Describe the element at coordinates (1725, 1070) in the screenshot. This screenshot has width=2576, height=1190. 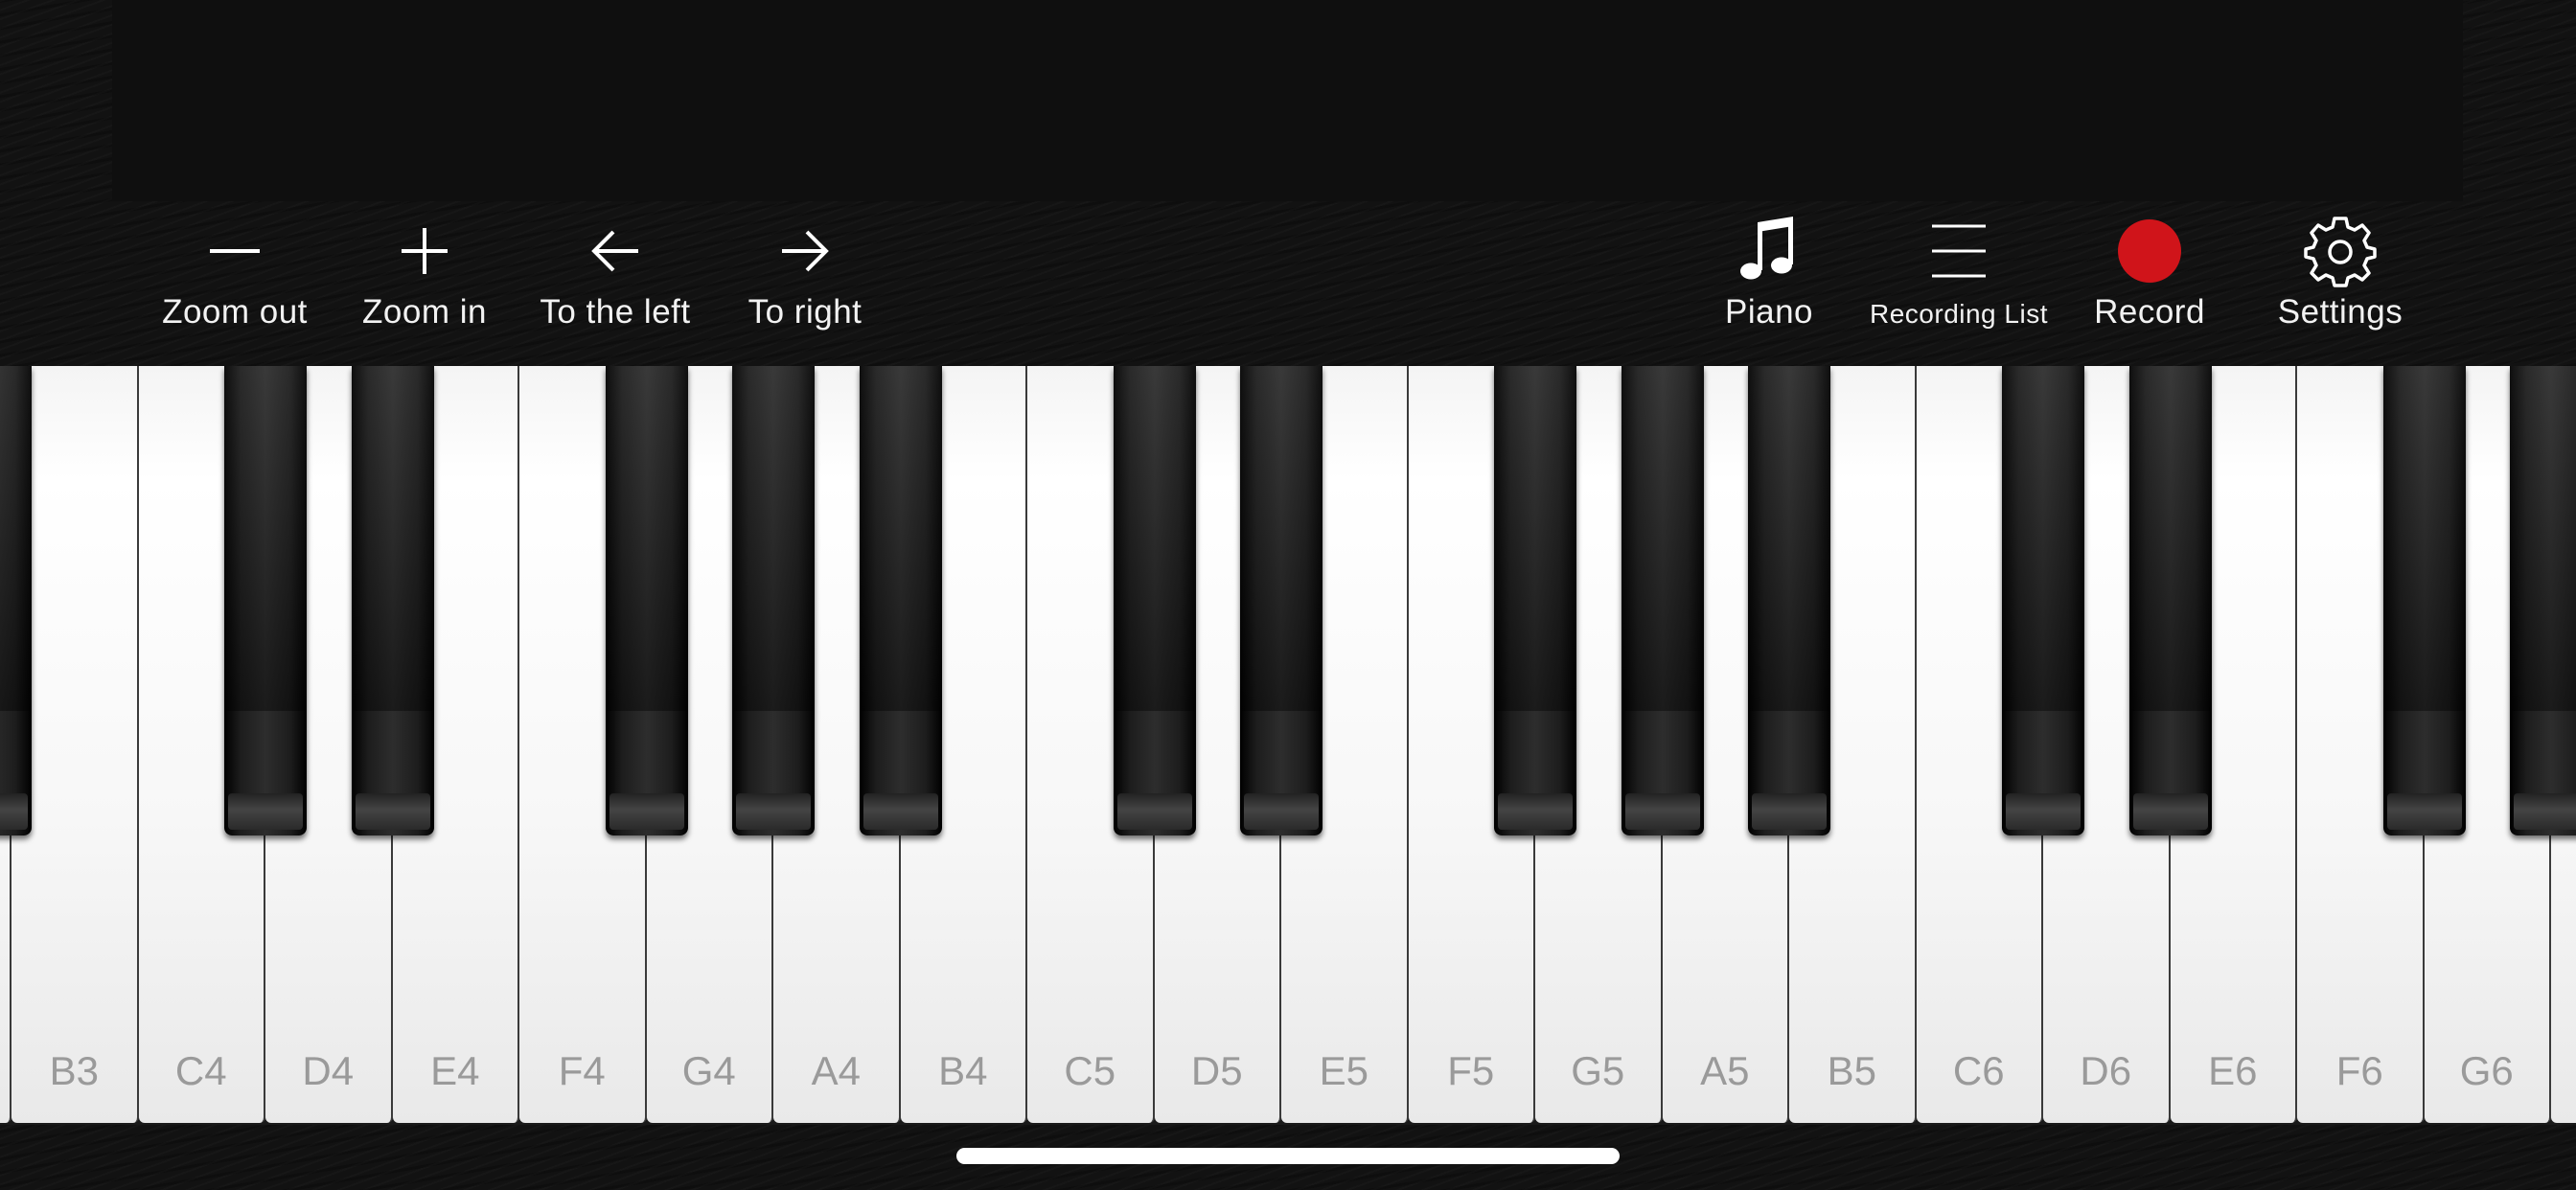
I see `note-label: A5` at that location.